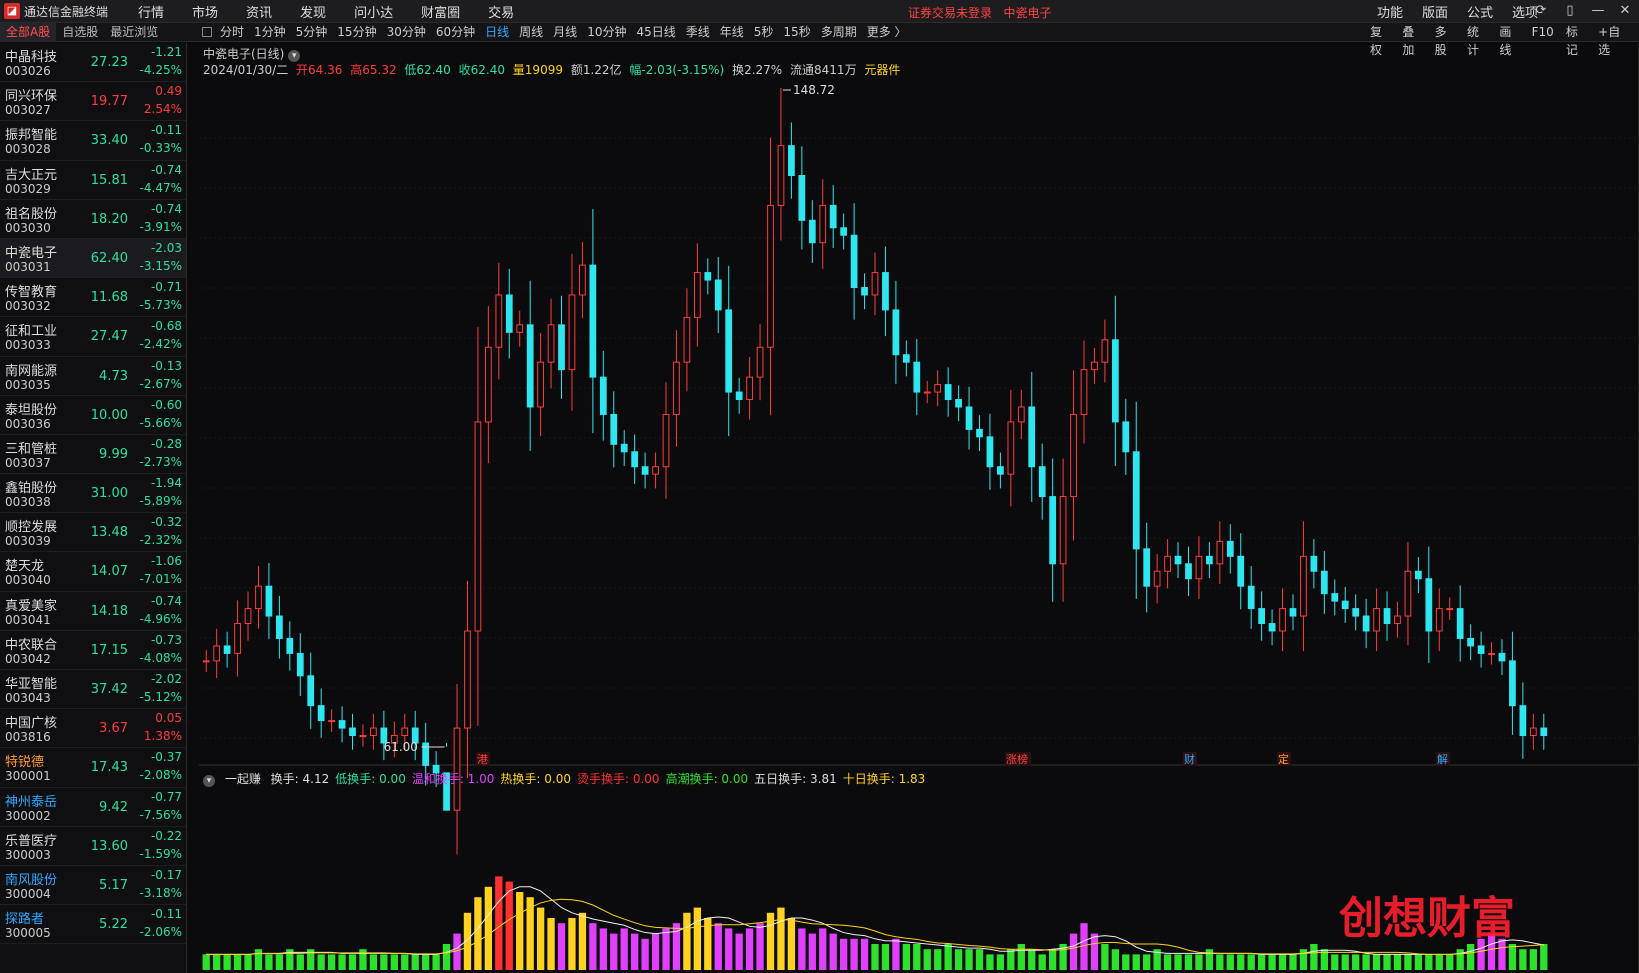 Image resolution: width=1639 pixels, height=973 pixels. What do you see at coordinates (501, 11) in the screenshot?
I see `menu-item-trade: 交易` at bounding box center [501, 11].